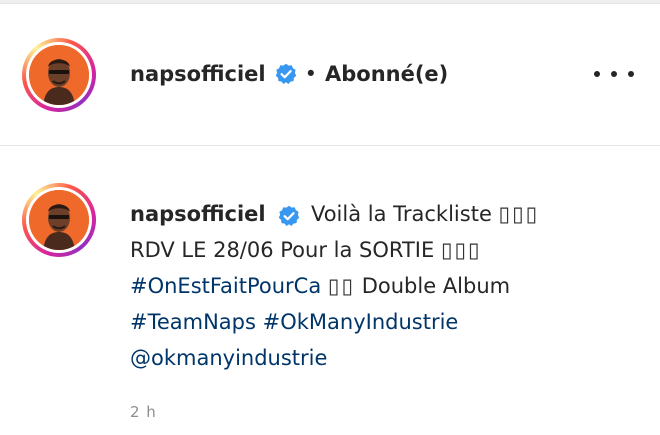 This screenshot has width=660, height=435. What do you see at coordinates (198, 214) in the screenshot?
I see `comment-username: napsofficiel` at bounding box center [198, 214].